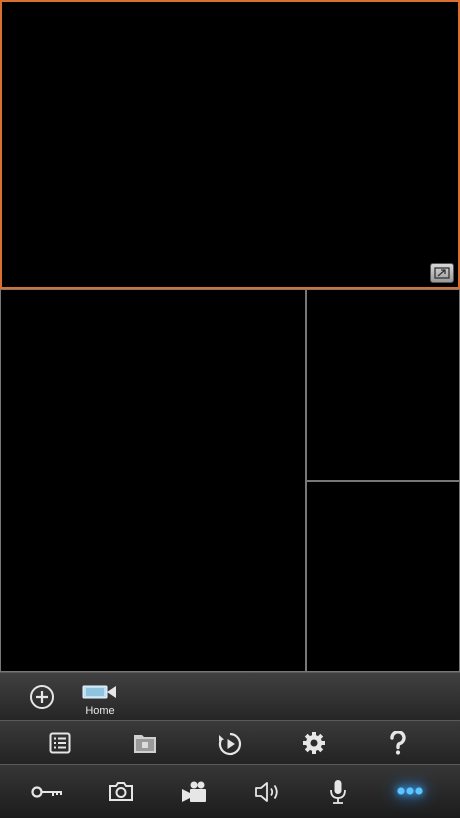 Image resolution: width=460 pixels, height=818 pixels. What do you see at coordinates (47, 792) in the screenshot?
I see `key-icon` at bounding box center [47, 792].